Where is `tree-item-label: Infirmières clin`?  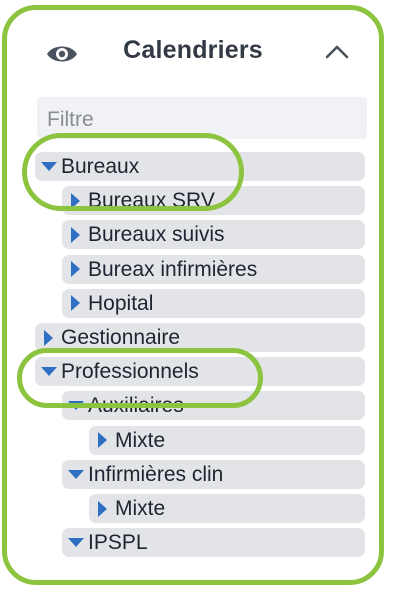
tree-item-label: Infirmières clin is located at coordinates (156, 474).